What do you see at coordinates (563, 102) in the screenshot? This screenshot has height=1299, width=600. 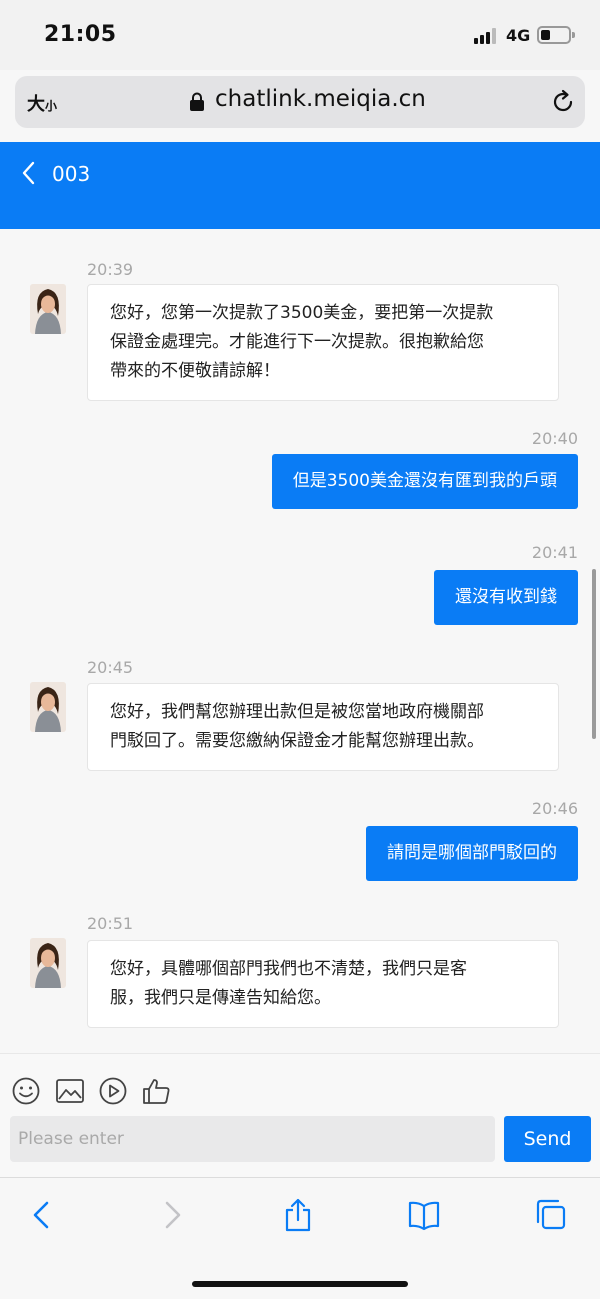 I see `reload-icon` at bounding box center [563, 102].